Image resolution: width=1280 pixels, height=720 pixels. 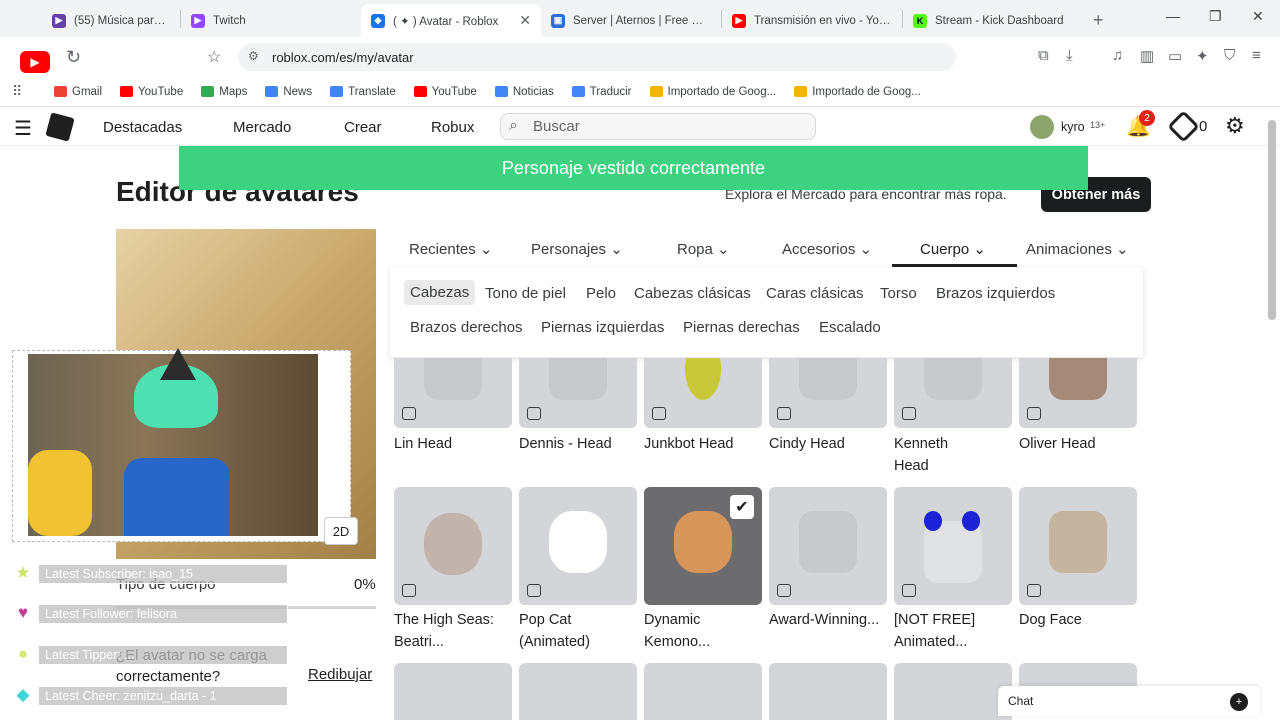 I want to click on twitch-icon: ▶, so click(x=59, y=20).